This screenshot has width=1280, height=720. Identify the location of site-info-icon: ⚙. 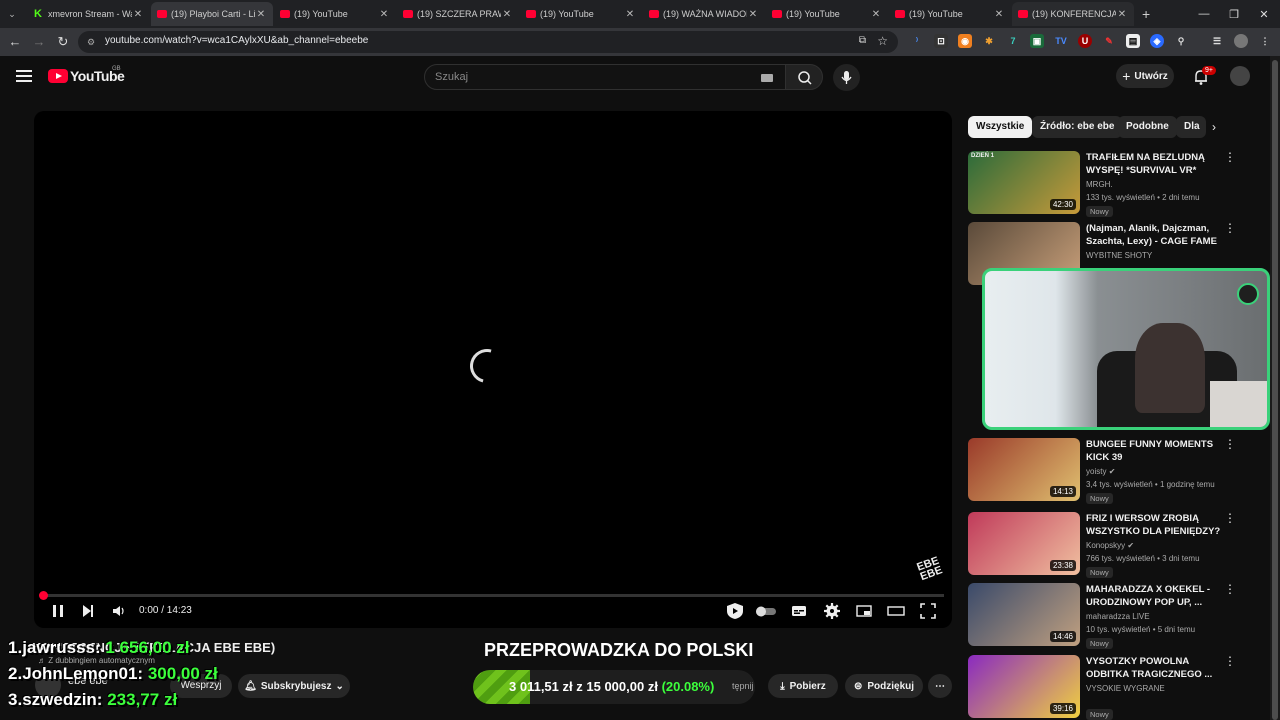
(92, 42).